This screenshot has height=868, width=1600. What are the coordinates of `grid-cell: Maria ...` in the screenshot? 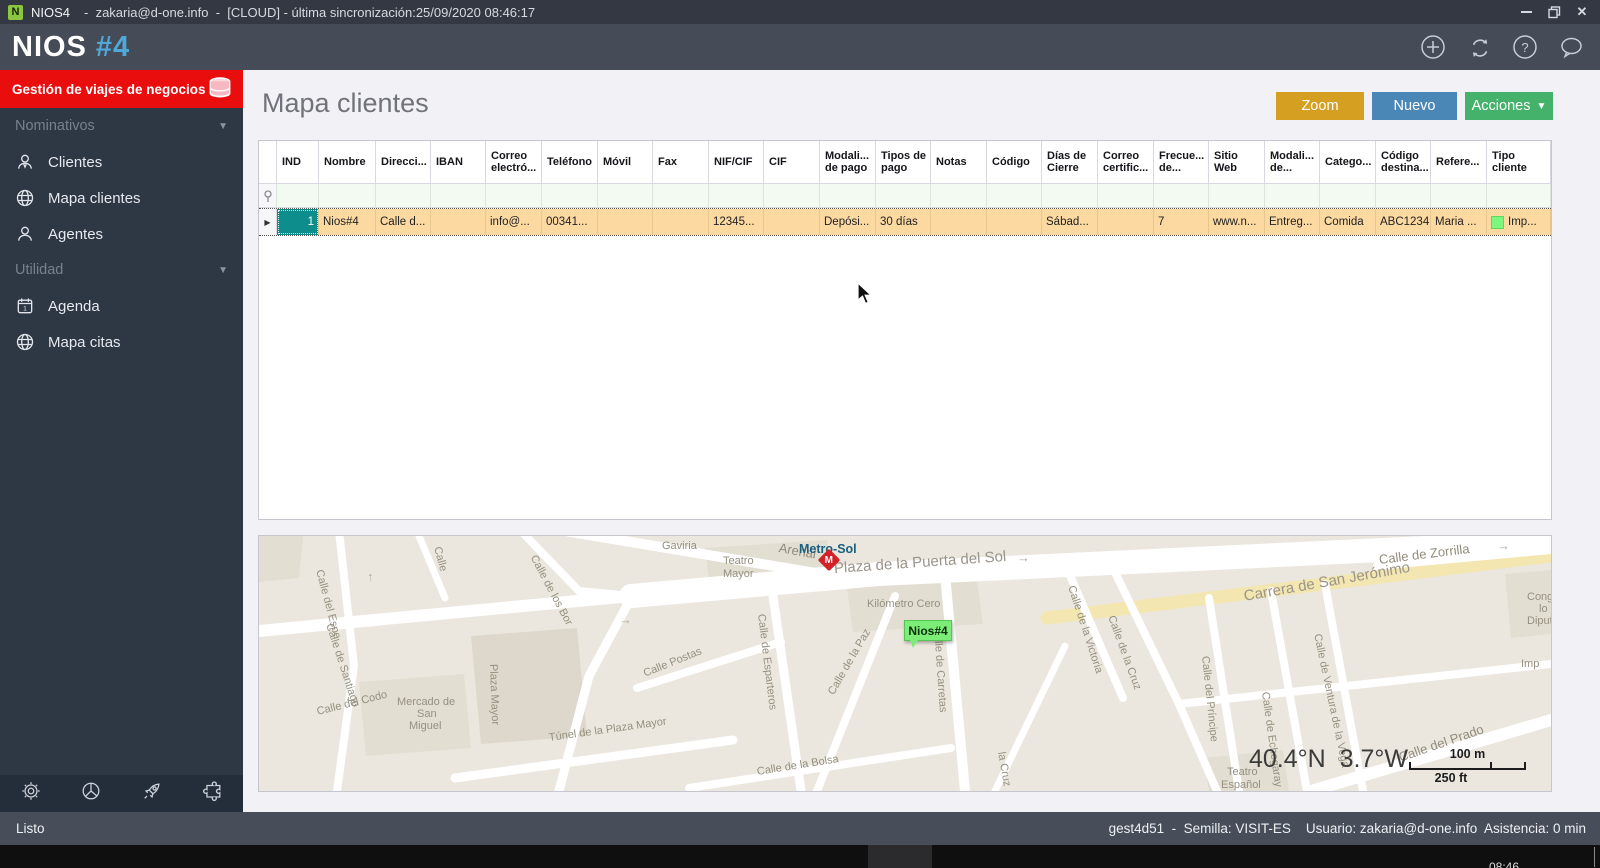 It's located at (1459, 222).